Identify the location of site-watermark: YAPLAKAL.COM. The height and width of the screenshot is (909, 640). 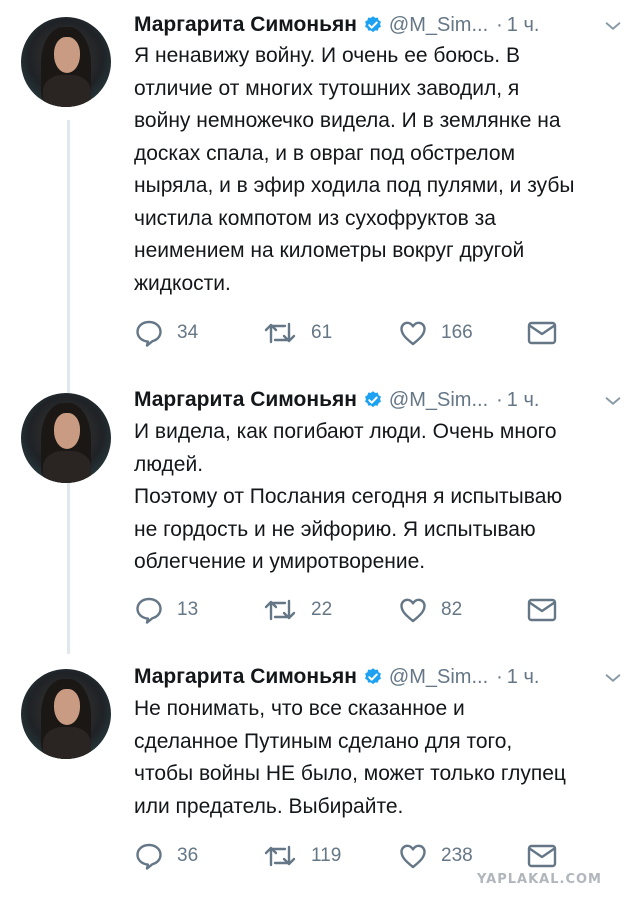
(539, 879).